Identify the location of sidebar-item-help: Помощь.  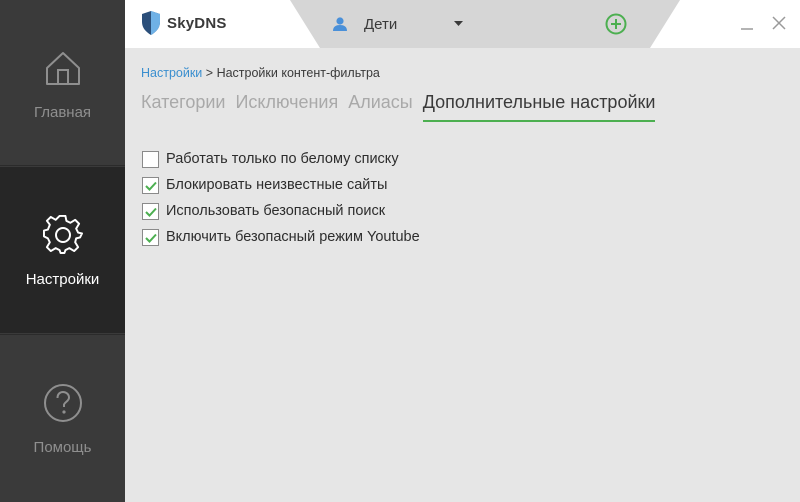
(62, 418).